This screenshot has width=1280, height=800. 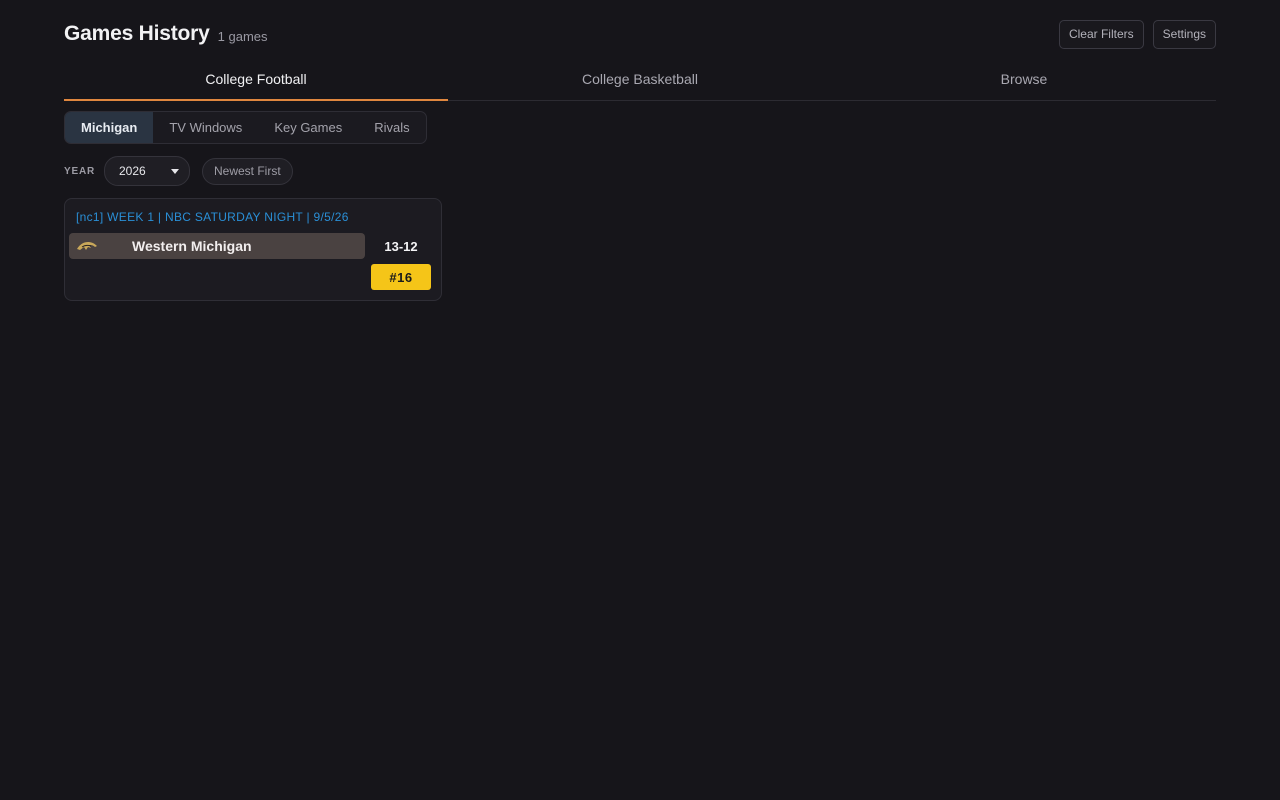 What do you see at coordinates (1101, 34) in the screenshot?
I see `clear-filters-button: Clear Filters` at bounding box center [1101, 34].